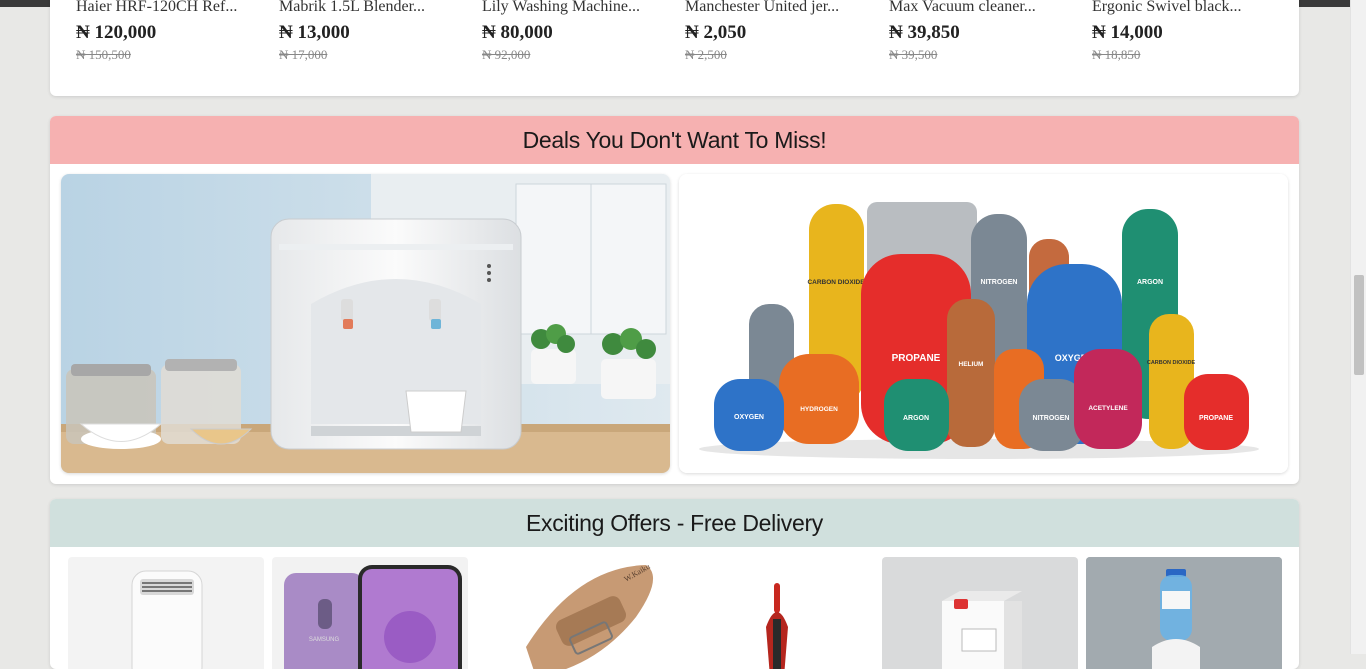 This screenshot has height=669, width=1366. What do you see at coordinates (1108, 408) in the screenshot?
I see `svg-text: ACETYLENE` at bounding box center [1108, 408].